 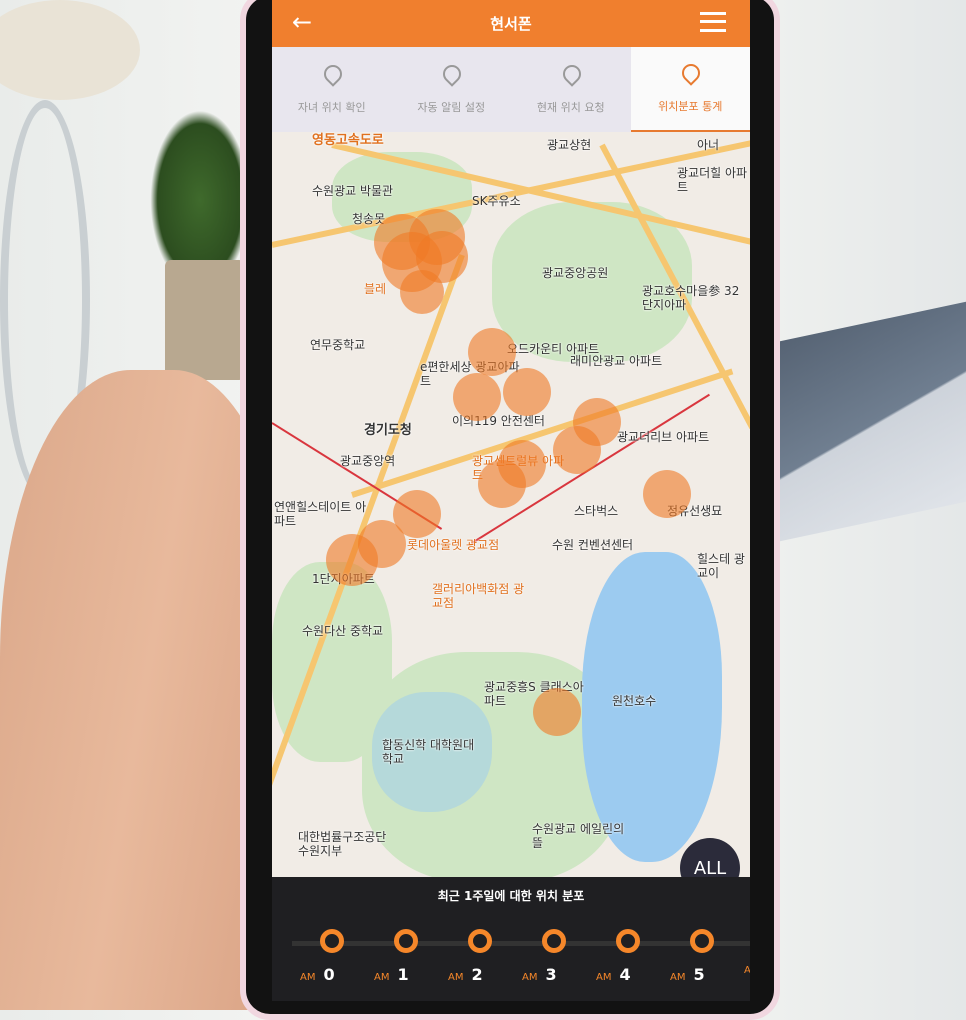 I want to click on map-label: 경기도청, so click(x=388, y=430).